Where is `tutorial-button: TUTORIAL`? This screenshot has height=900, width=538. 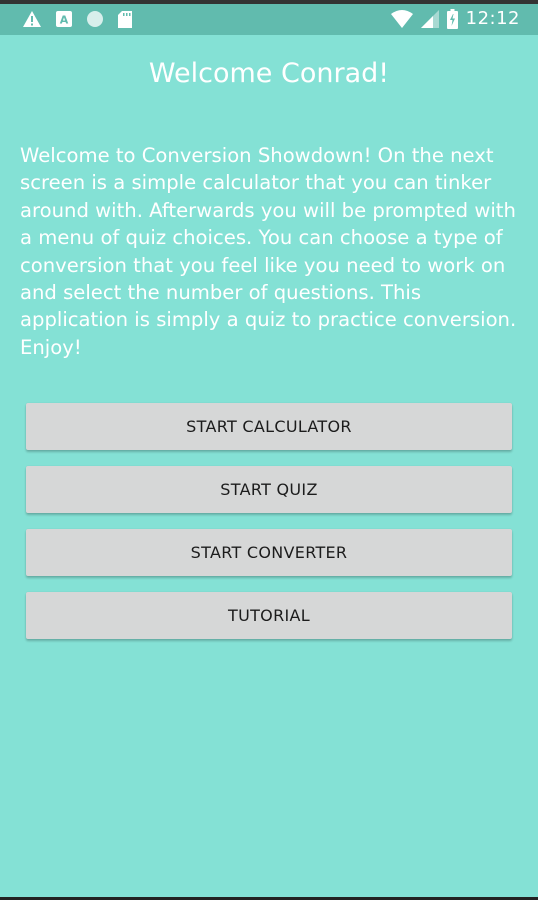
tutorial-button: TUTORIAL is located at coordinates (269, 615).